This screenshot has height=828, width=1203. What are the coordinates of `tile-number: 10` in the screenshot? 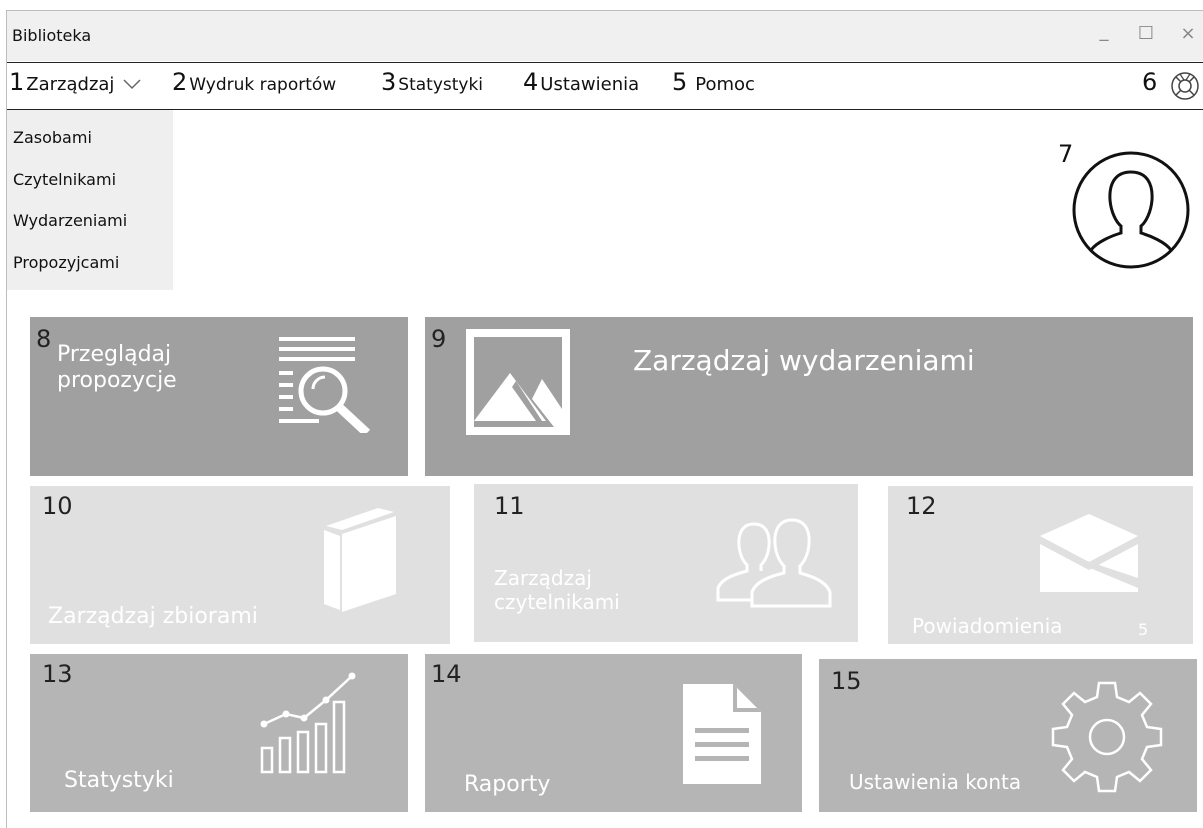 It's located at (57, 506).